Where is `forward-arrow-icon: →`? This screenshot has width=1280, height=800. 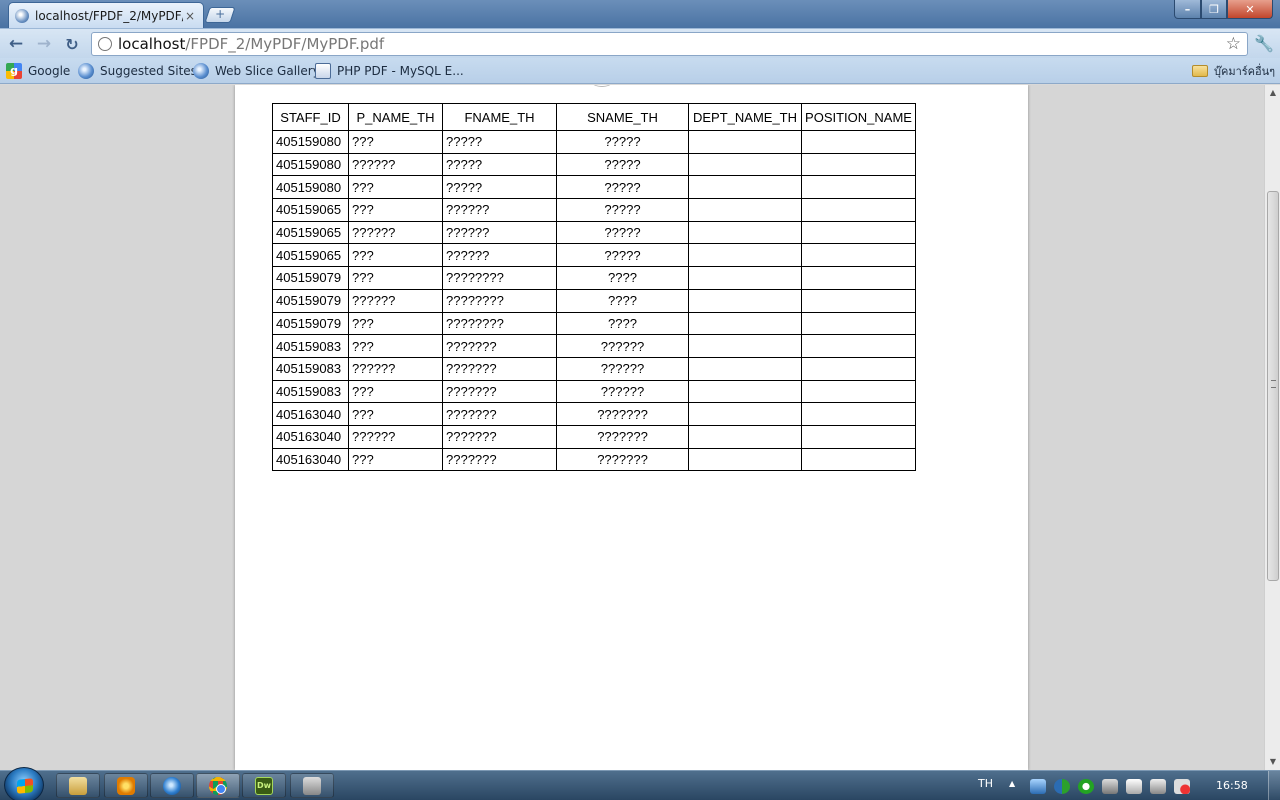
forward-arrow-icon: → is located at coordinates (44, 44).